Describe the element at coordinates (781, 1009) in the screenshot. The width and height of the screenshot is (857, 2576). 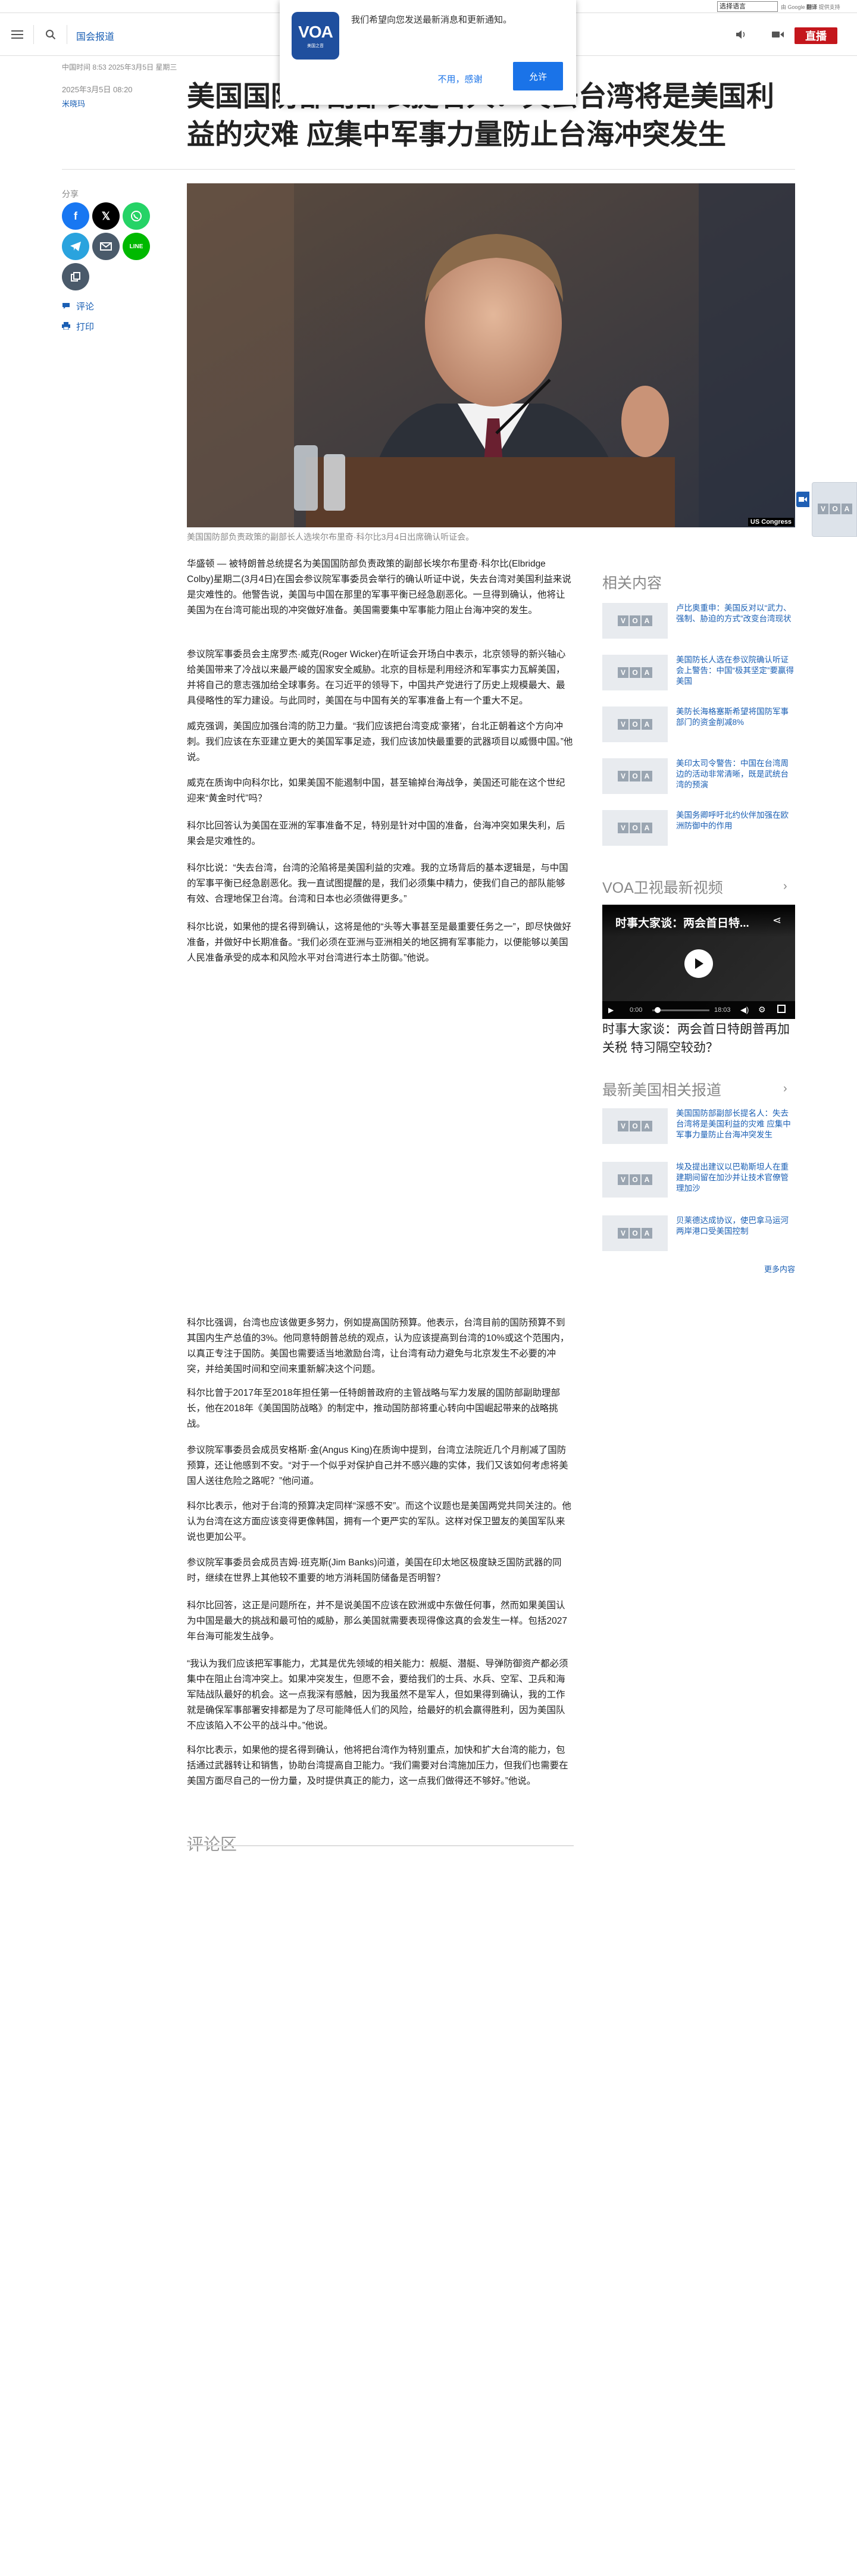
I see `fullscreen-icon` at that location.